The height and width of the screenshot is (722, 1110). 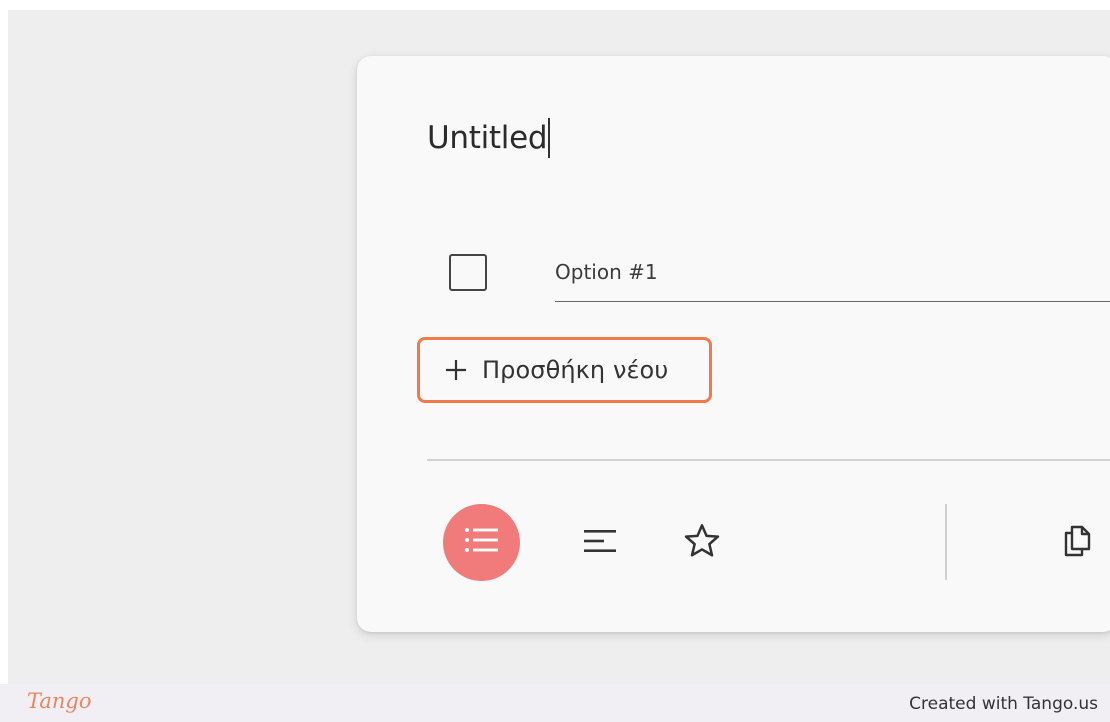 What do you see at coordinates (555, 703) in the screenshot?
I see `tango-footer: Tango Created with Tango.us` at bounding box center [555, 703].